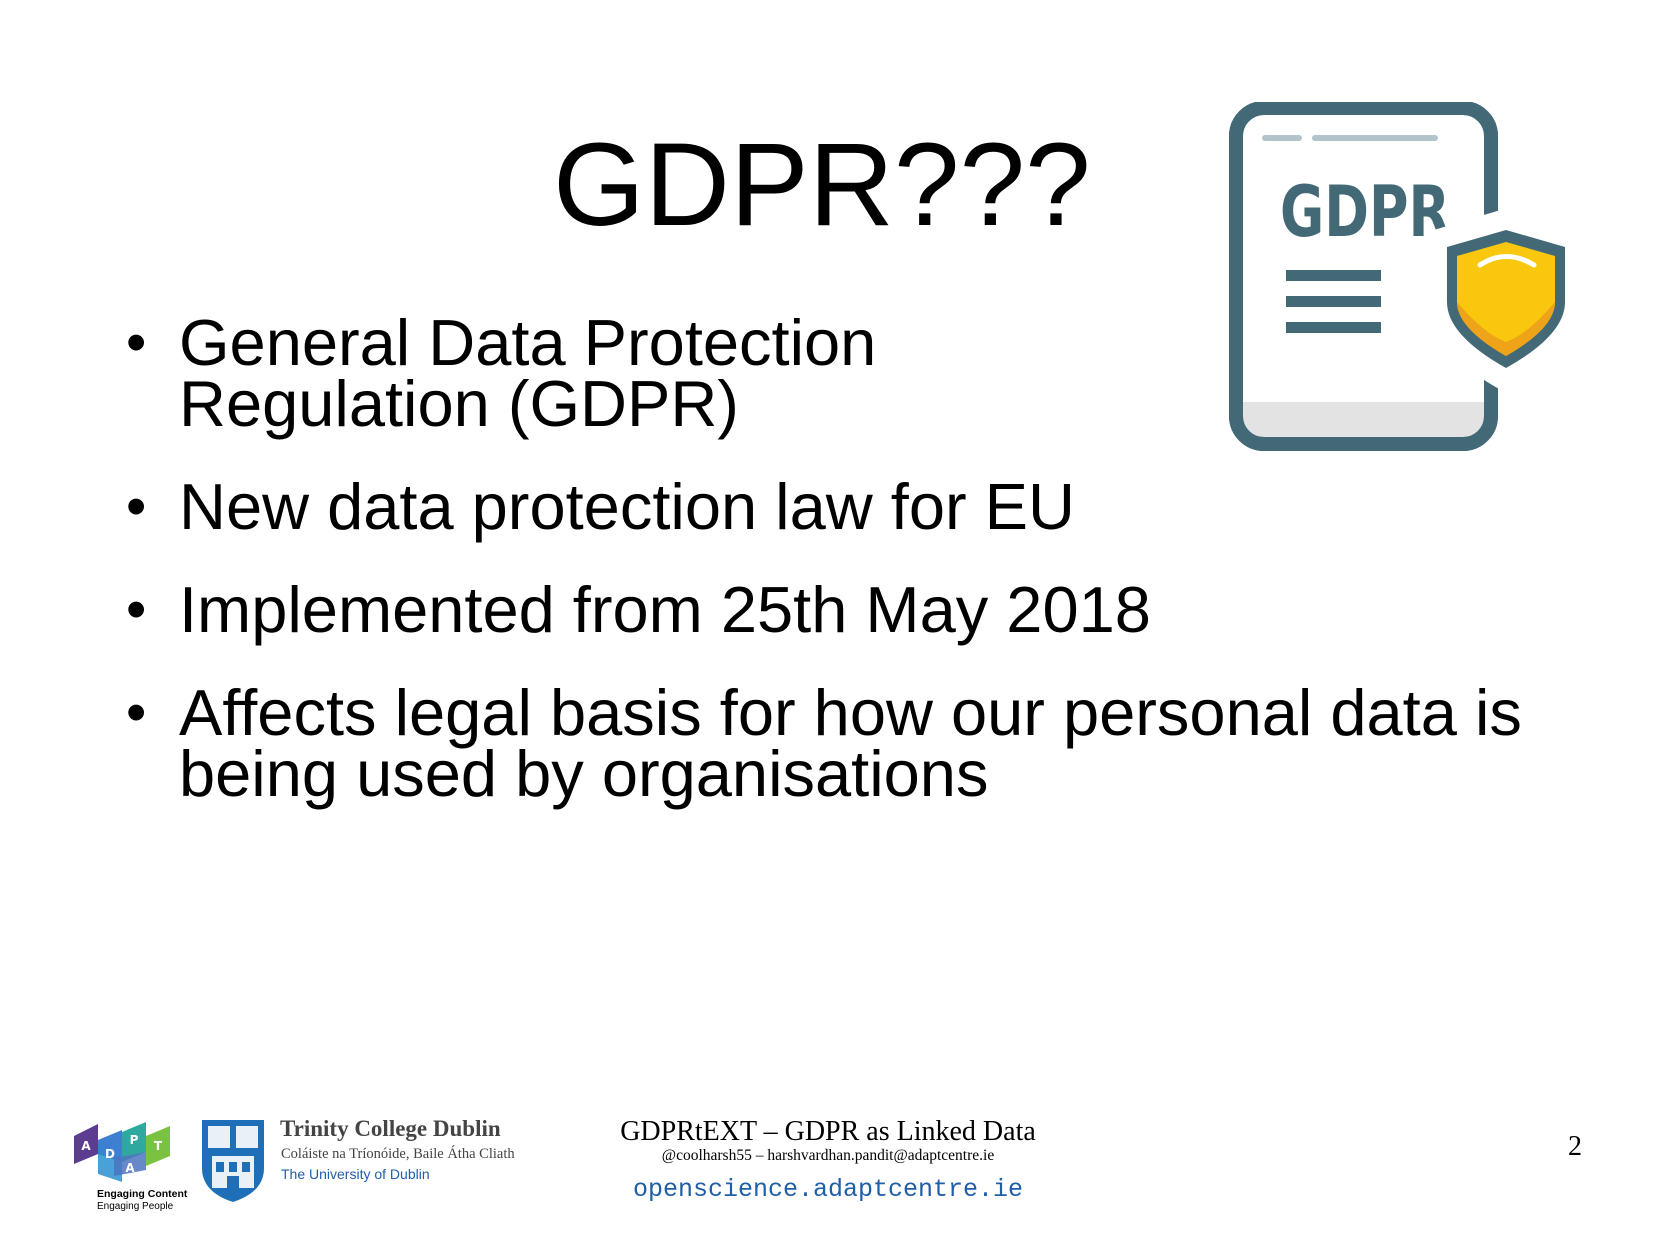 The height and width of the screenshot is (1241, 1654). What do you see at coordinates (398, 1154) in the screenshot?
I see `tcd-irish-name: Coláiste na Tríonóide, Baile Átha Cliath` at bounding box center [398, 1154].